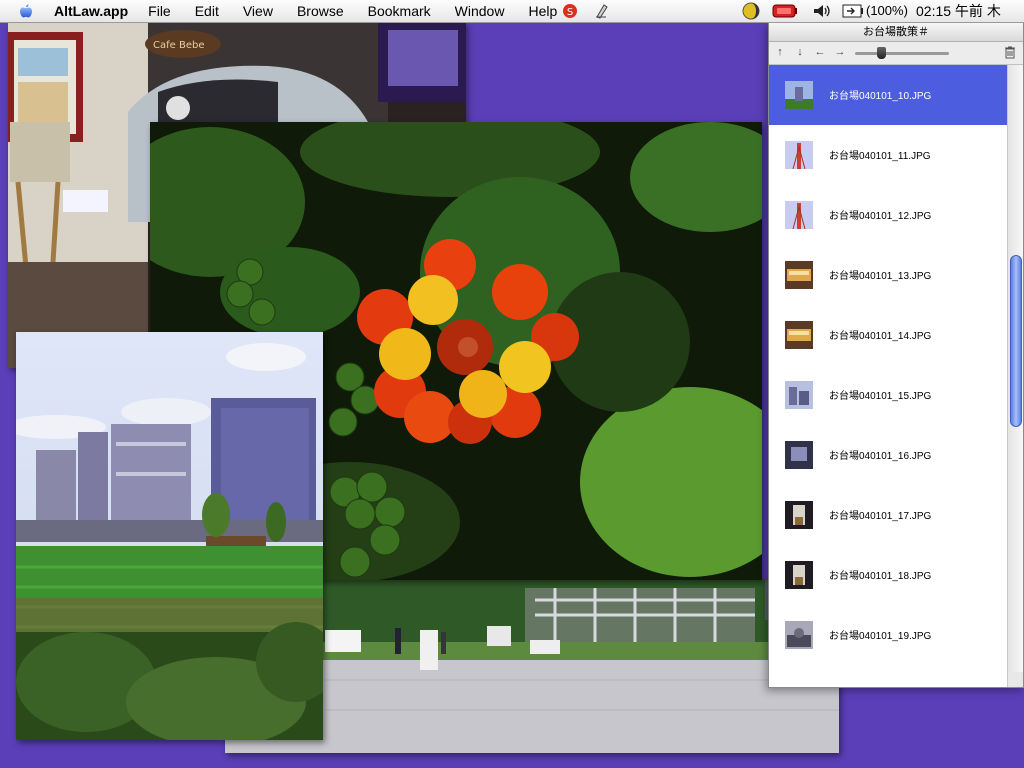 The height and width of the screenshot is (768, 1024). I want to click on zoom-slider, so click(902, 53).